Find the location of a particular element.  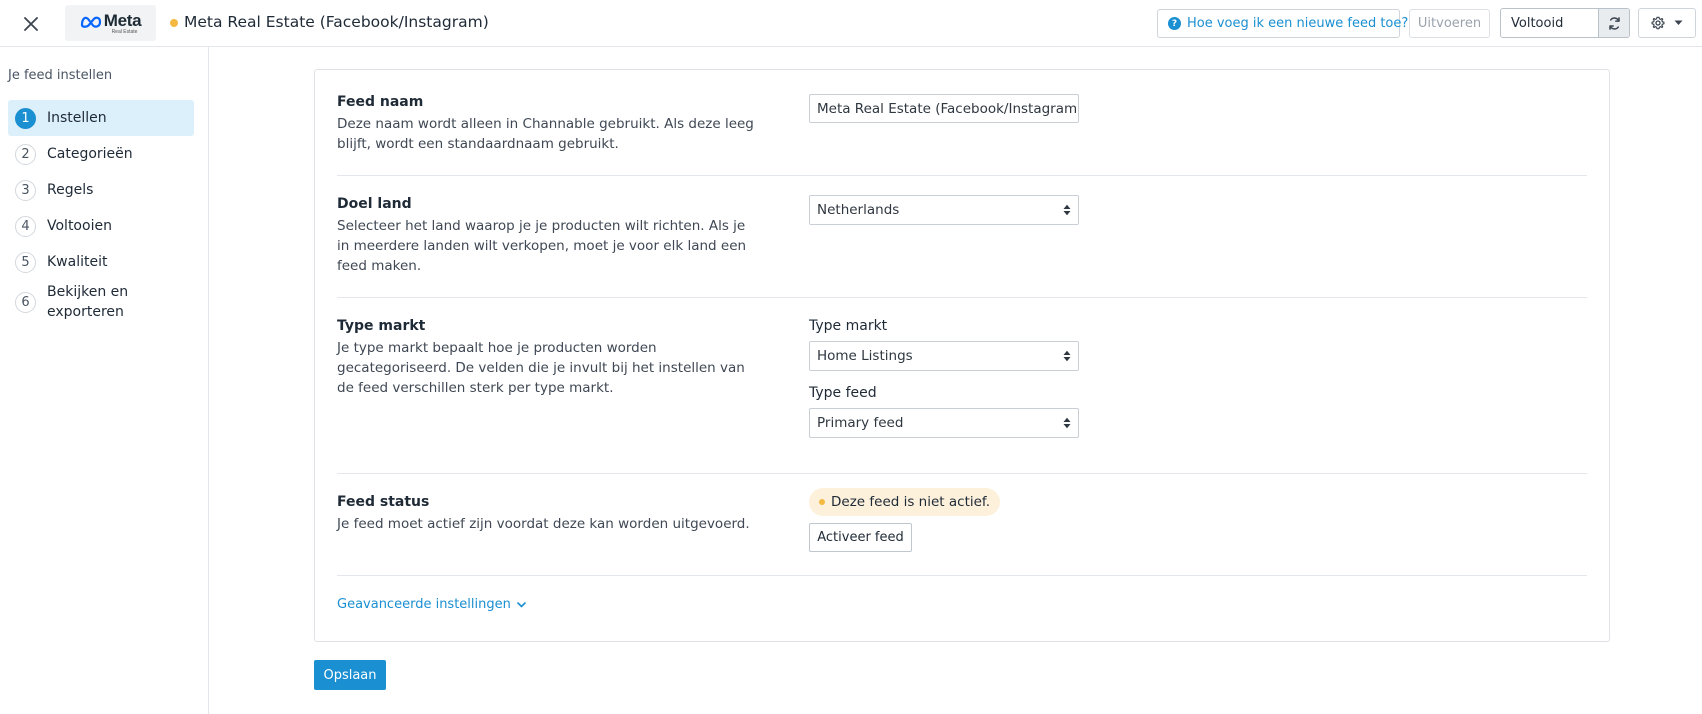

run-button: Uitvoeren is located at coordinates (1449, 23).